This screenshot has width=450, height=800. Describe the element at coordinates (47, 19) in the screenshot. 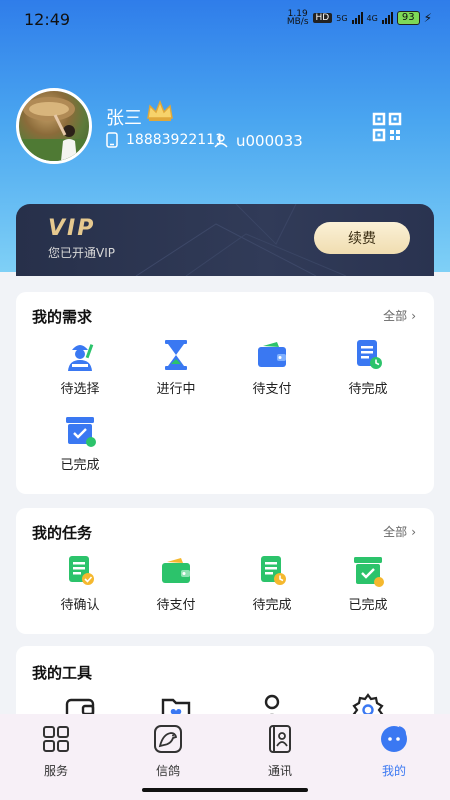

I see `status-time: 12:49` at that location.